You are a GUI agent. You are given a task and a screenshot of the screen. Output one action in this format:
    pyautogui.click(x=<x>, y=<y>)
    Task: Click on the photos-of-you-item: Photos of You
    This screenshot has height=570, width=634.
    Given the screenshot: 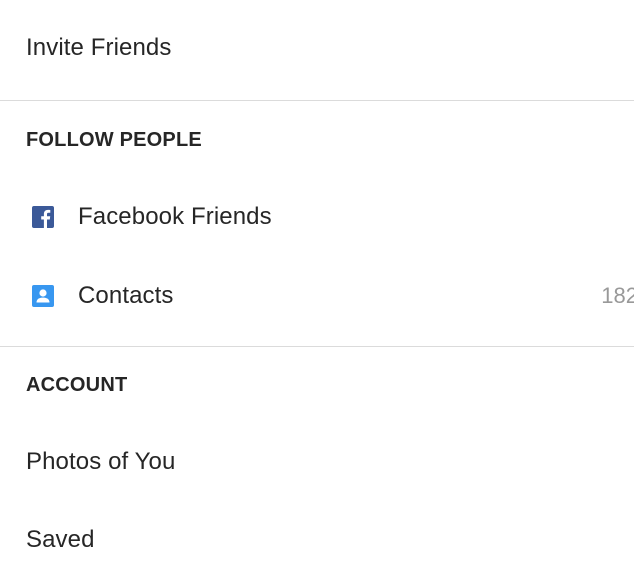 What is the action you would take?
    pyautogui.click(x=317, y=462)
    